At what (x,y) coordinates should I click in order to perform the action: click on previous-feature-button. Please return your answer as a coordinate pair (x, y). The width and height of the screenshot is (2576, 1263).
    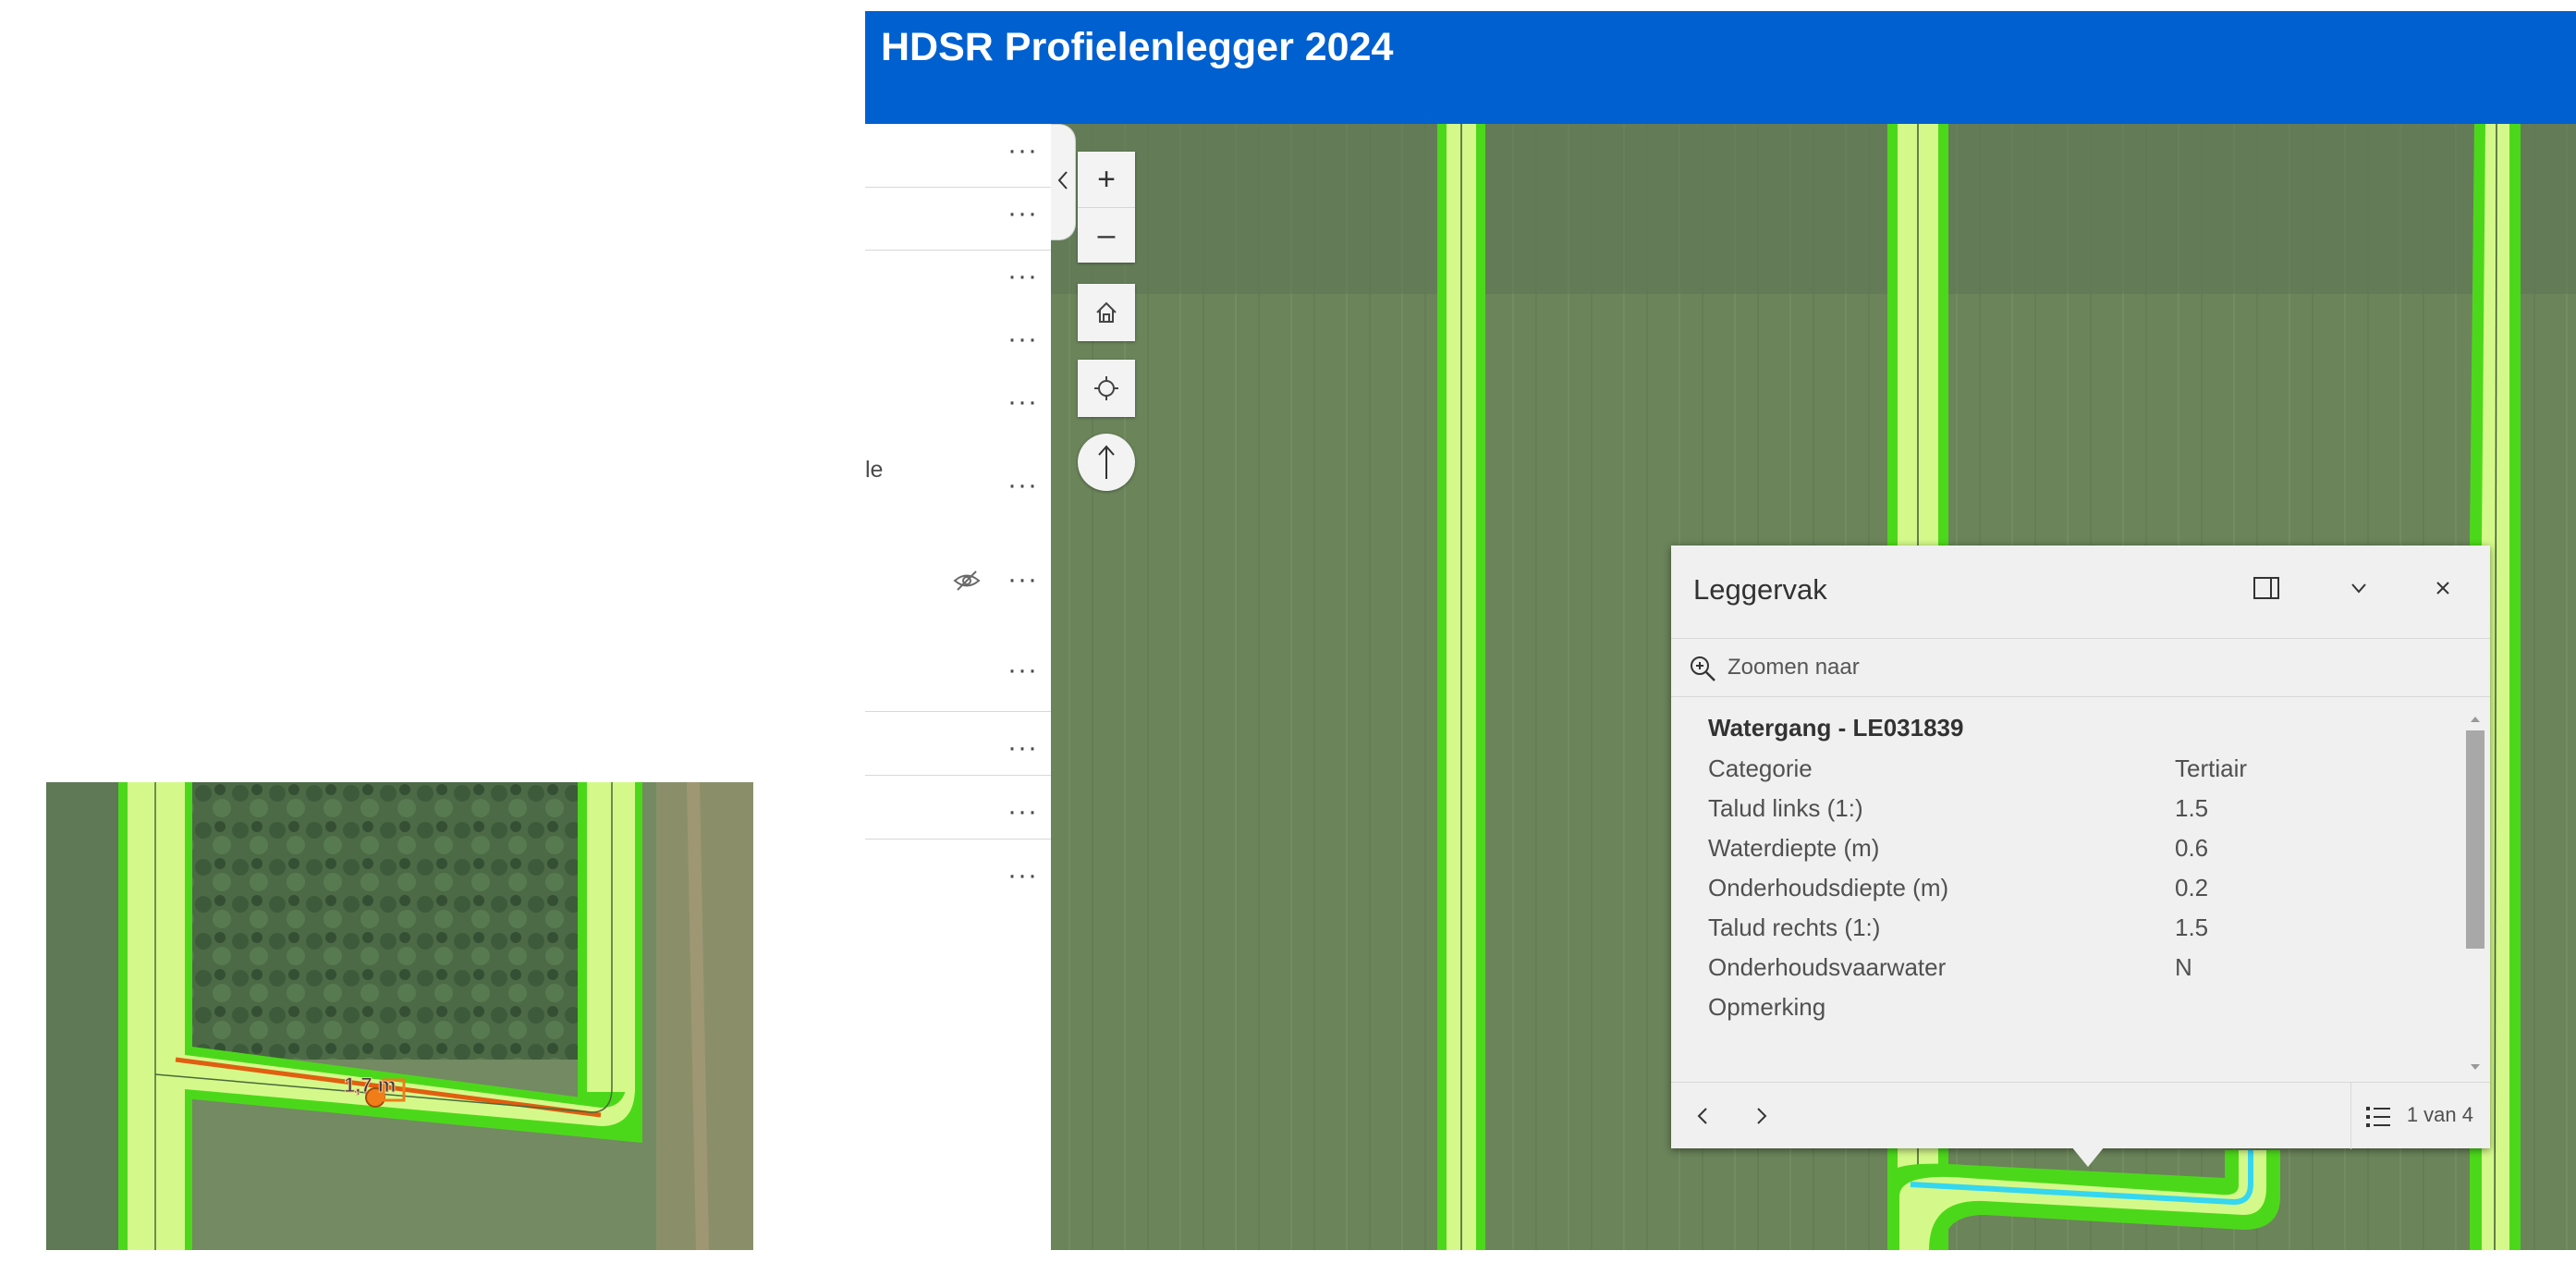
    Looking at the image, I should click on (1702, 1117).